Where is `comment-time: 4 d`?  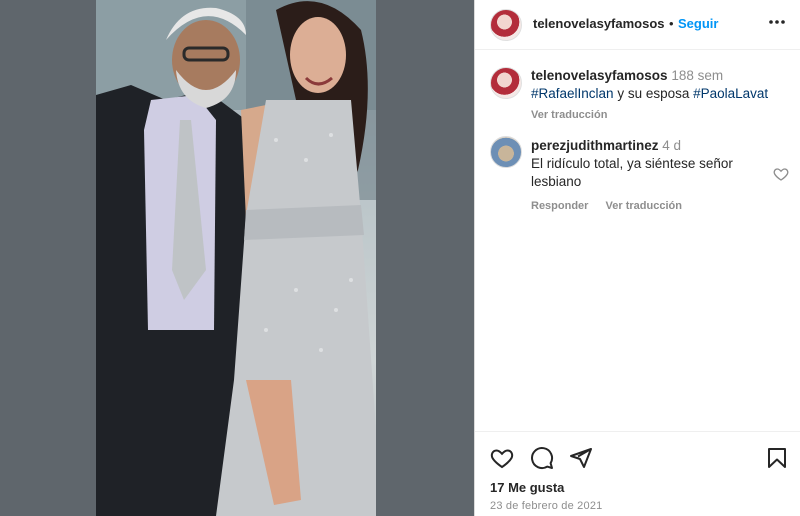 comment-time: 4 d is located at coordinates (671, 145).